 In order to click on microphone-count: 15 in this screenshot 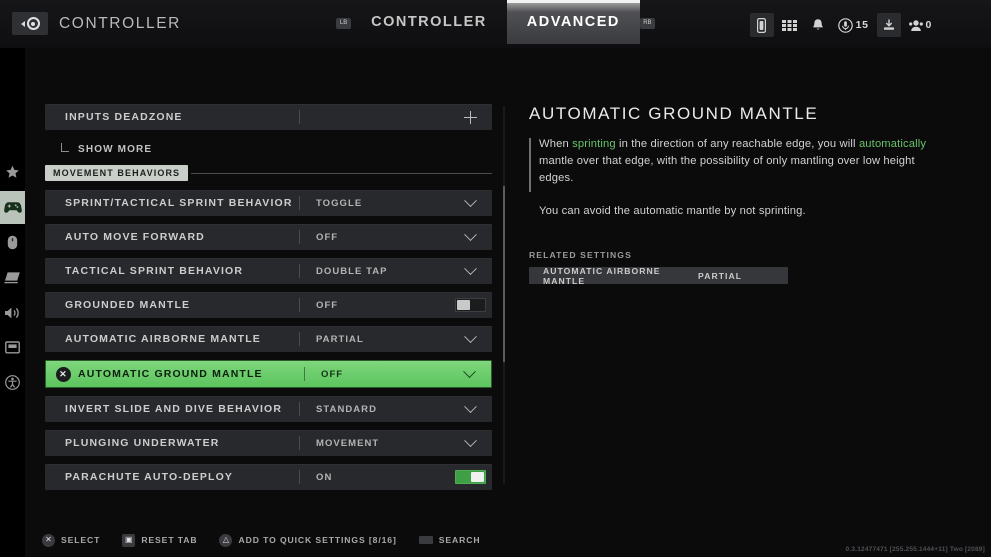, I will do `click(862, 25)`.